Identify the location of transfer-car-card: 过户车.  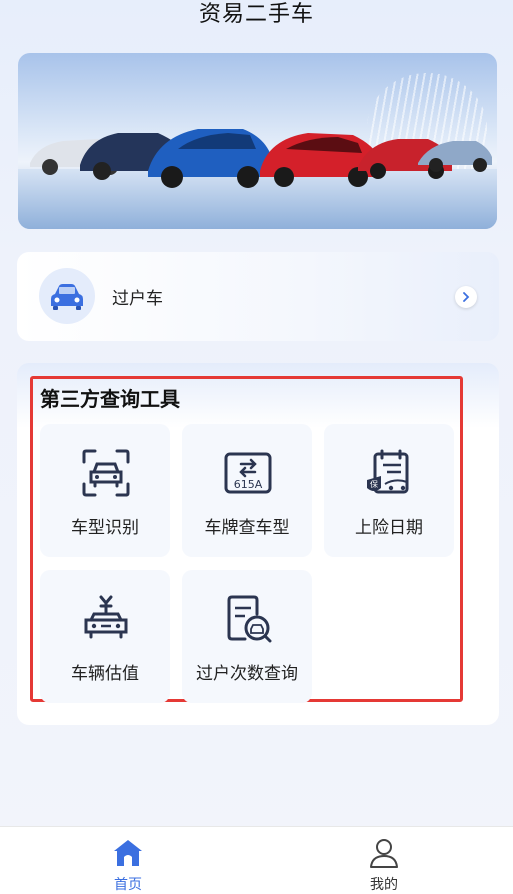
(258, 296).